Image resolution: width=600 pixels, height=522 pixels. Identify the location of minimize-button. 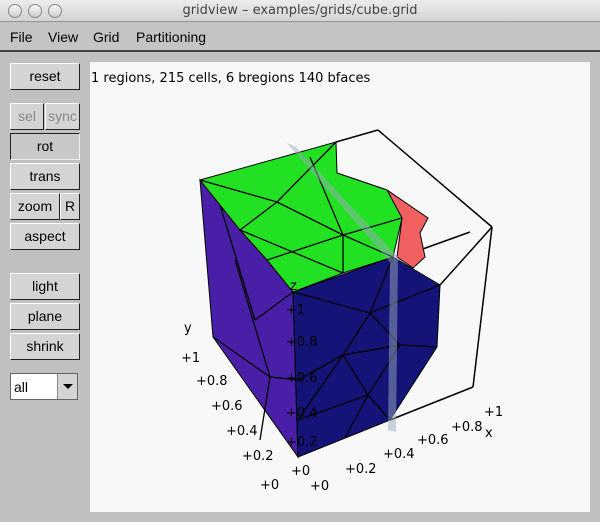
(35, 11).